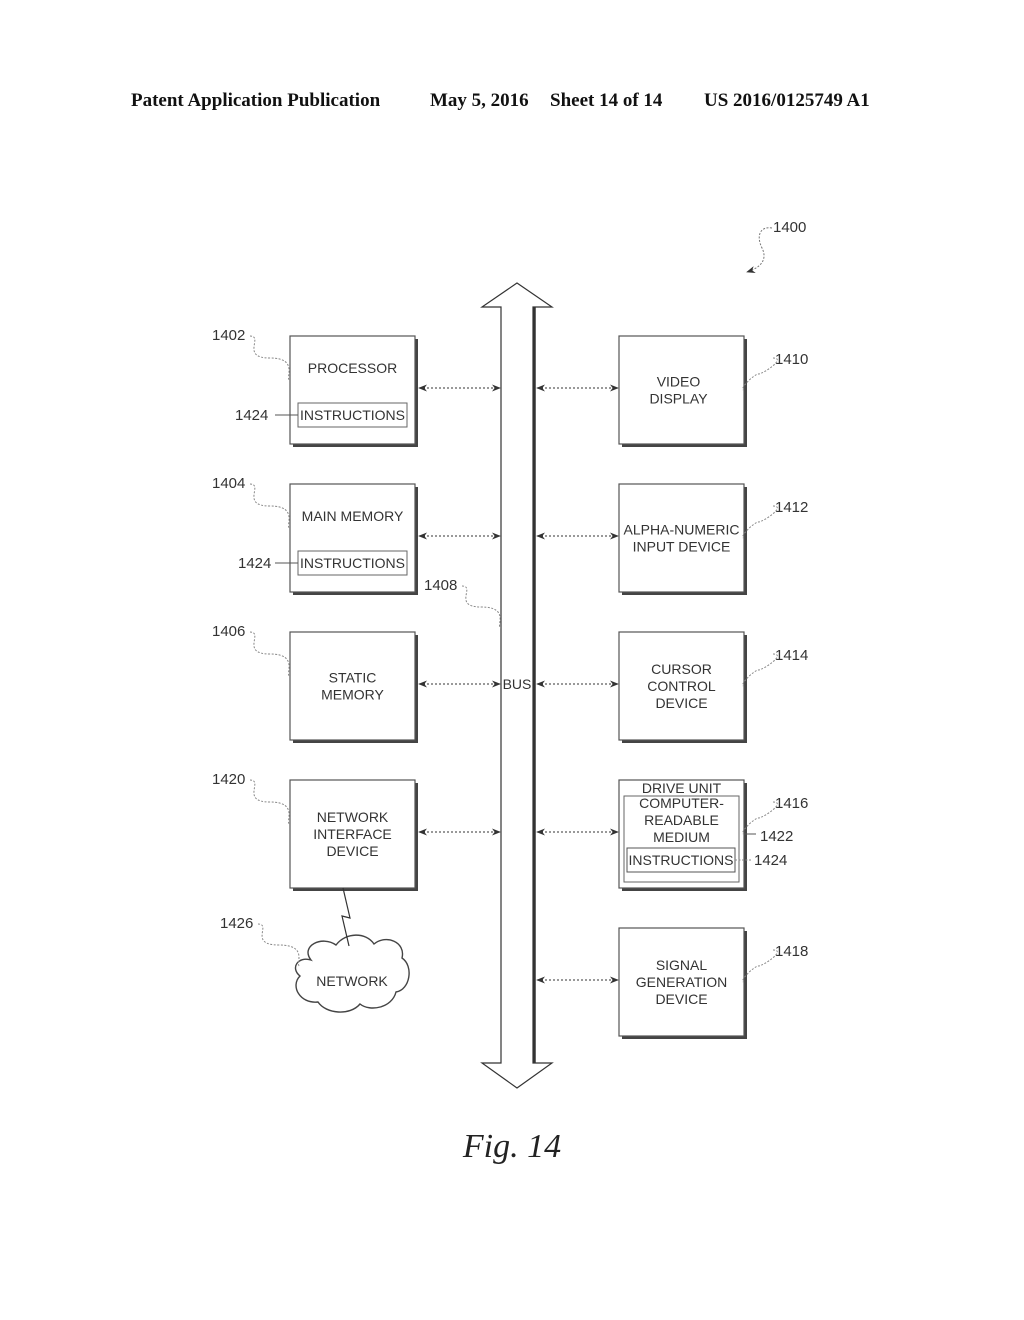 Image resolution: width=1024 pixels, height=1320 pixels. What do you see at coordinates (352, 563) in the screenshot?
I see `block-main-memory-instructions-label: INSTRUCTIONS` at bounding box center [352, 563].